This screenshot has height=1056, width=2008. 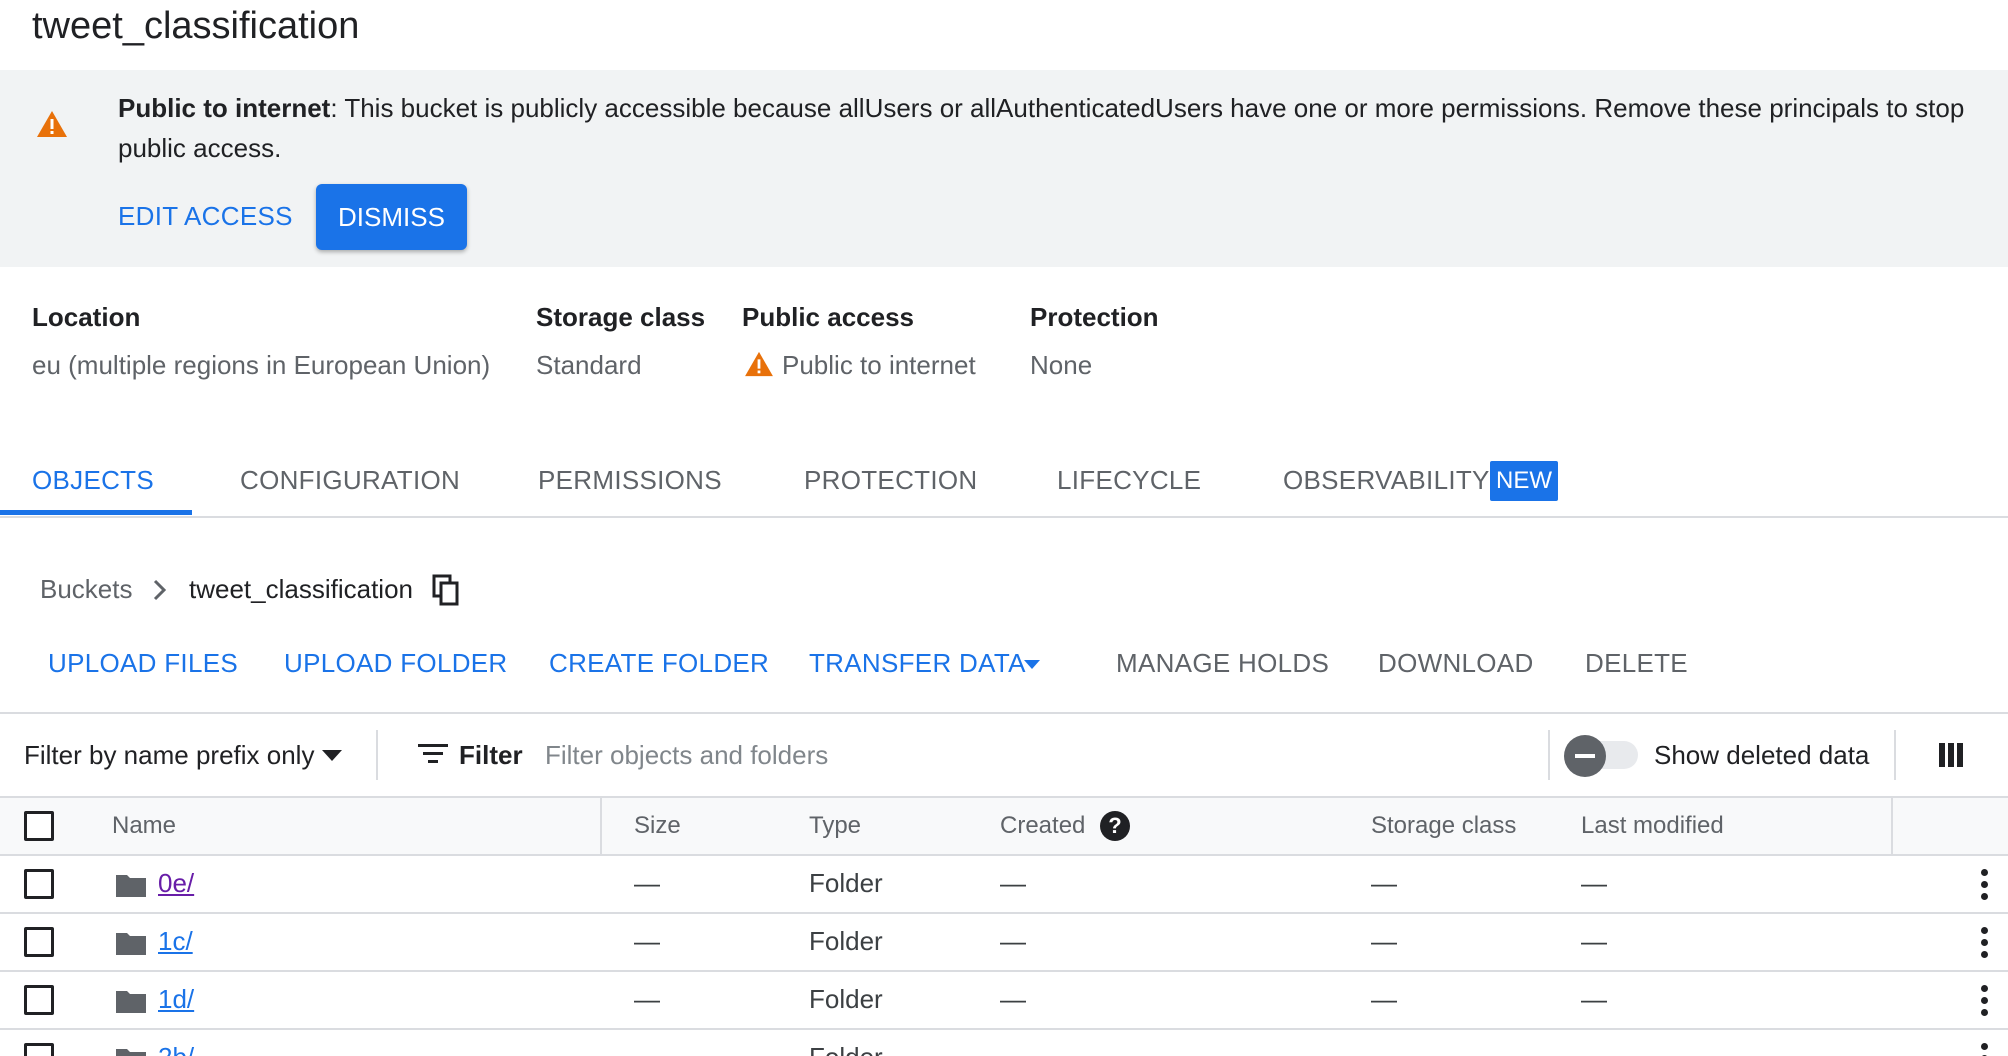 What do you see at coordinates (1585, 756) in the screenshot?
I see `show-deleted-toggle-thumb` at bounding box center [1585, 756].